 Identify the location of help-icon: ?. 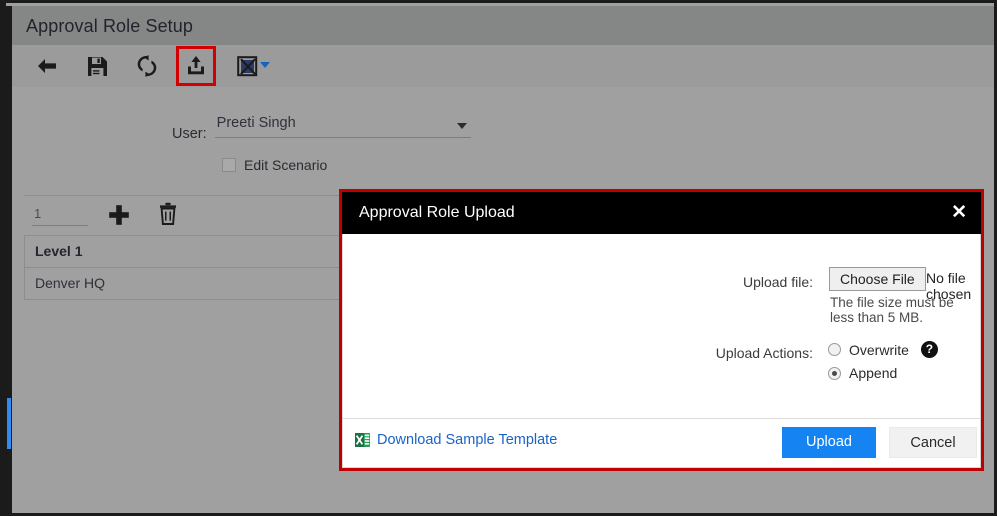
(929, 349).